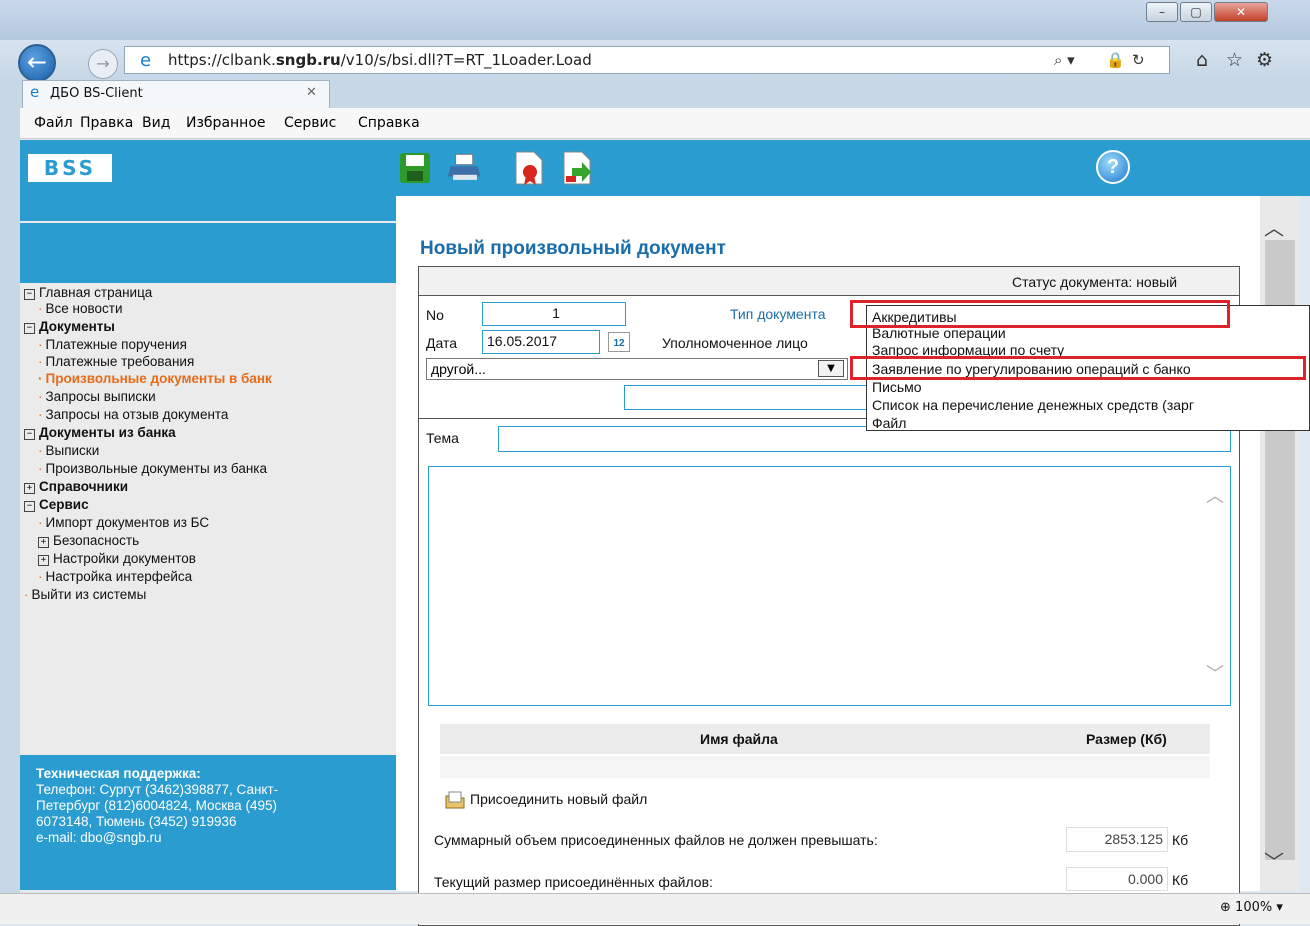 The image size is (1310, 926). Describe the element at coordinates (310, 123) in the screenshot. I see `menu-tools: Сервис` at that location.